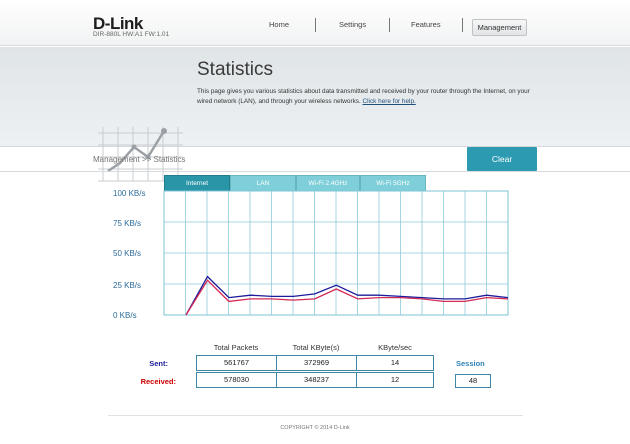 This screenshot has height=444, width=630. What do you see at coordinates (470, 363) in the screenshot?
I see `session-label: Session` at bounding box center [470, 363].